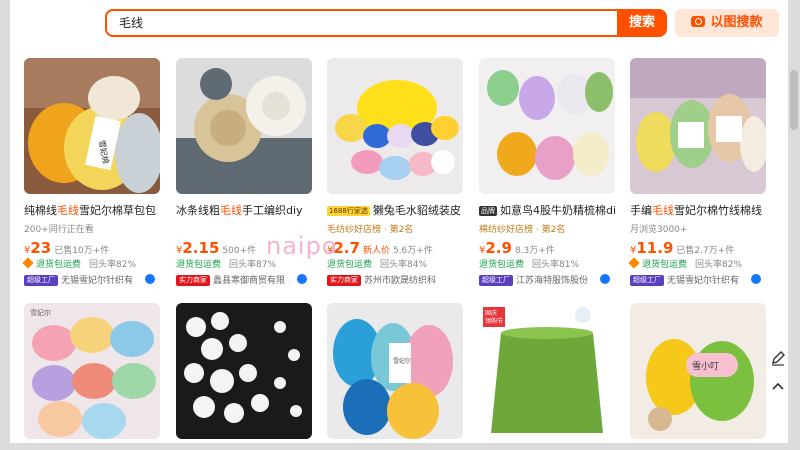 Image resolution: width=800 pixels, height=450 pixels. Describe the element at coordinates (92, 211) in the screenshot. I see `product-title: 纯棉线毛线雪妃尔棉草包包` at that location.